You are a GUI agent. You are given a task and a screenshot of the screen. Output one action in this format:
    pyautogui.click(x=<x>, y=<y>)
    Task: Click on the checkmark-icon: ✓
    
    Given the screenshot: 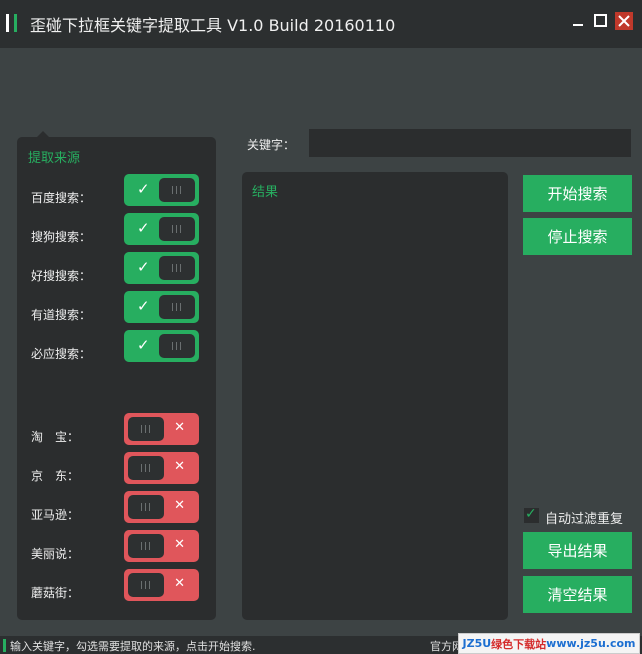 What is the action you would take?
    pyautogui.click(x=531, y=514)
    